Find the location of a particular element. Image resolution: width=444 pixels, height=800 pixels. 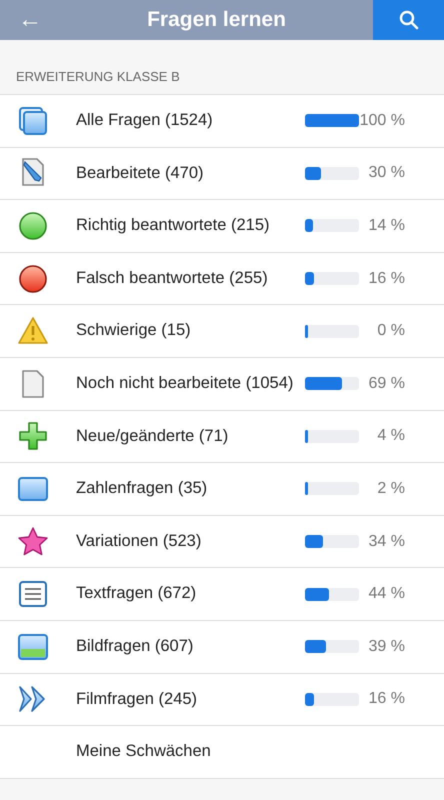

list-item: Zahlenfragen (35) 2 % is located at coordinates (222, 489).